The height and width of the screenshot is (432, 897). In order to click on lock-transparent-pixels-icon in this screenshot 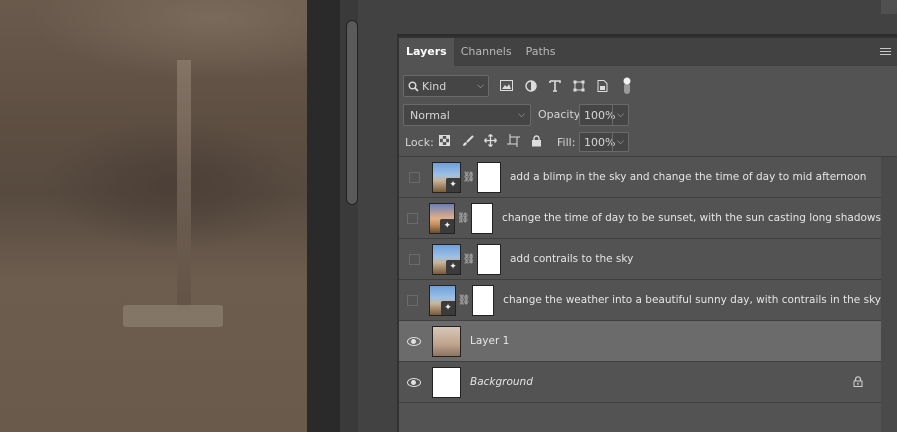, I will do `click(444, 140)`.